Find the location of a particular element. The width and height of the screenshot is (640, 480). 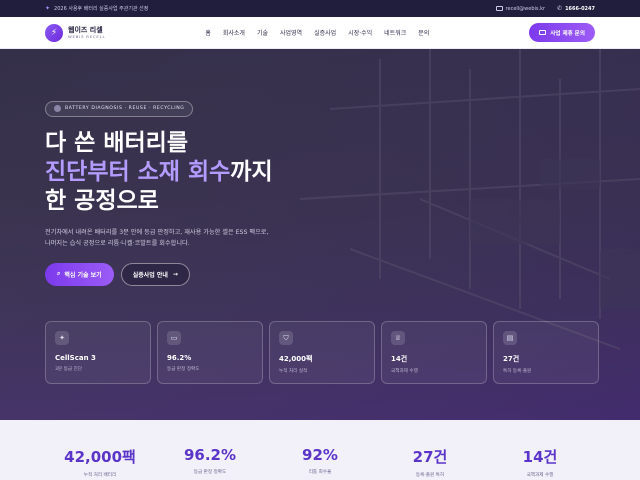

email-contact: recell@webis.kr is located at coordinates (520, 9).